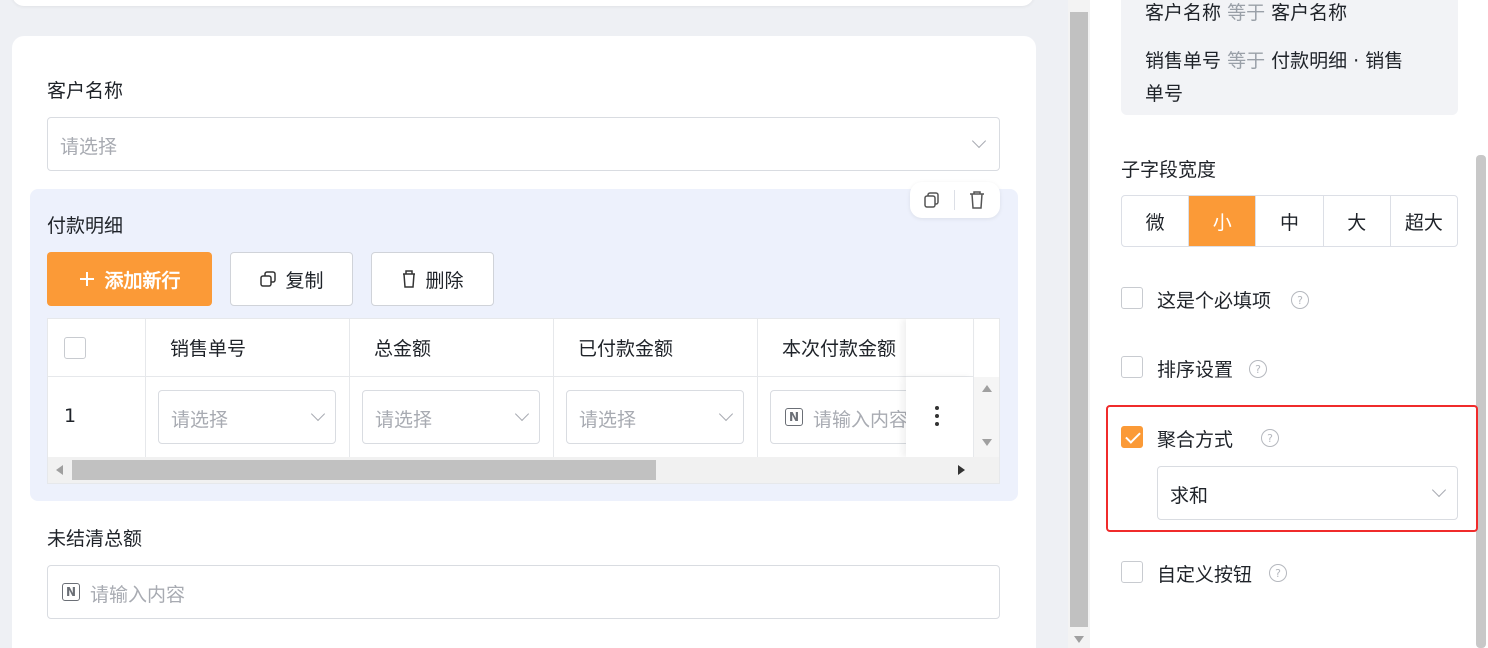  I want to click on copy-label: 复制, so click(304, 280).